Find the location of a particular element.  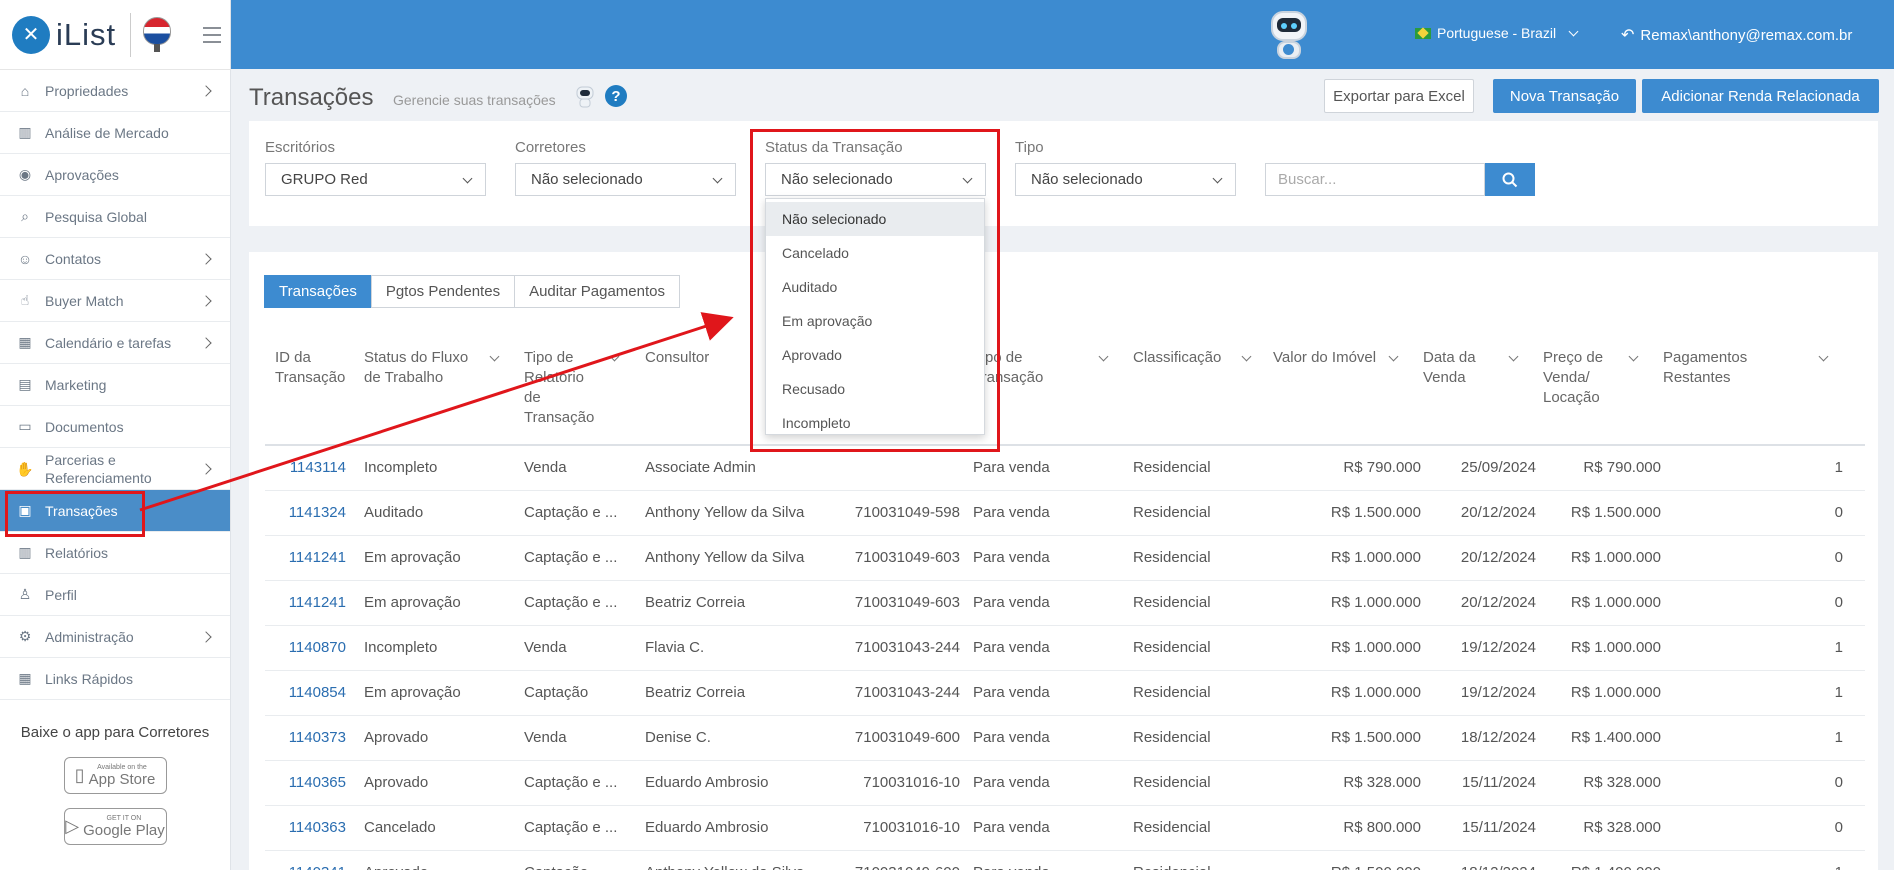

column-header-price: Preço de Venda/ Locação is located at coordinates (1580, 378).